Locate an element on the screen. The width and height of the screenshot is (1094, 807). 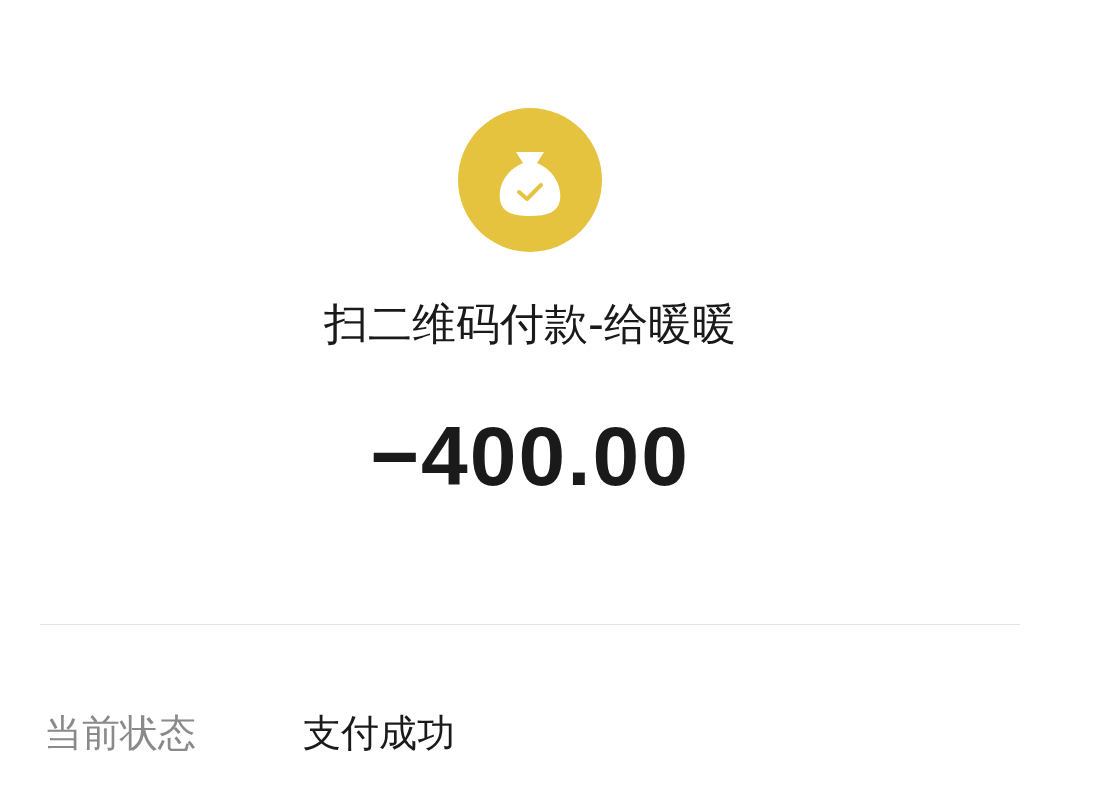
payment-amount: −400.00 is located at coordinates (530, 456).